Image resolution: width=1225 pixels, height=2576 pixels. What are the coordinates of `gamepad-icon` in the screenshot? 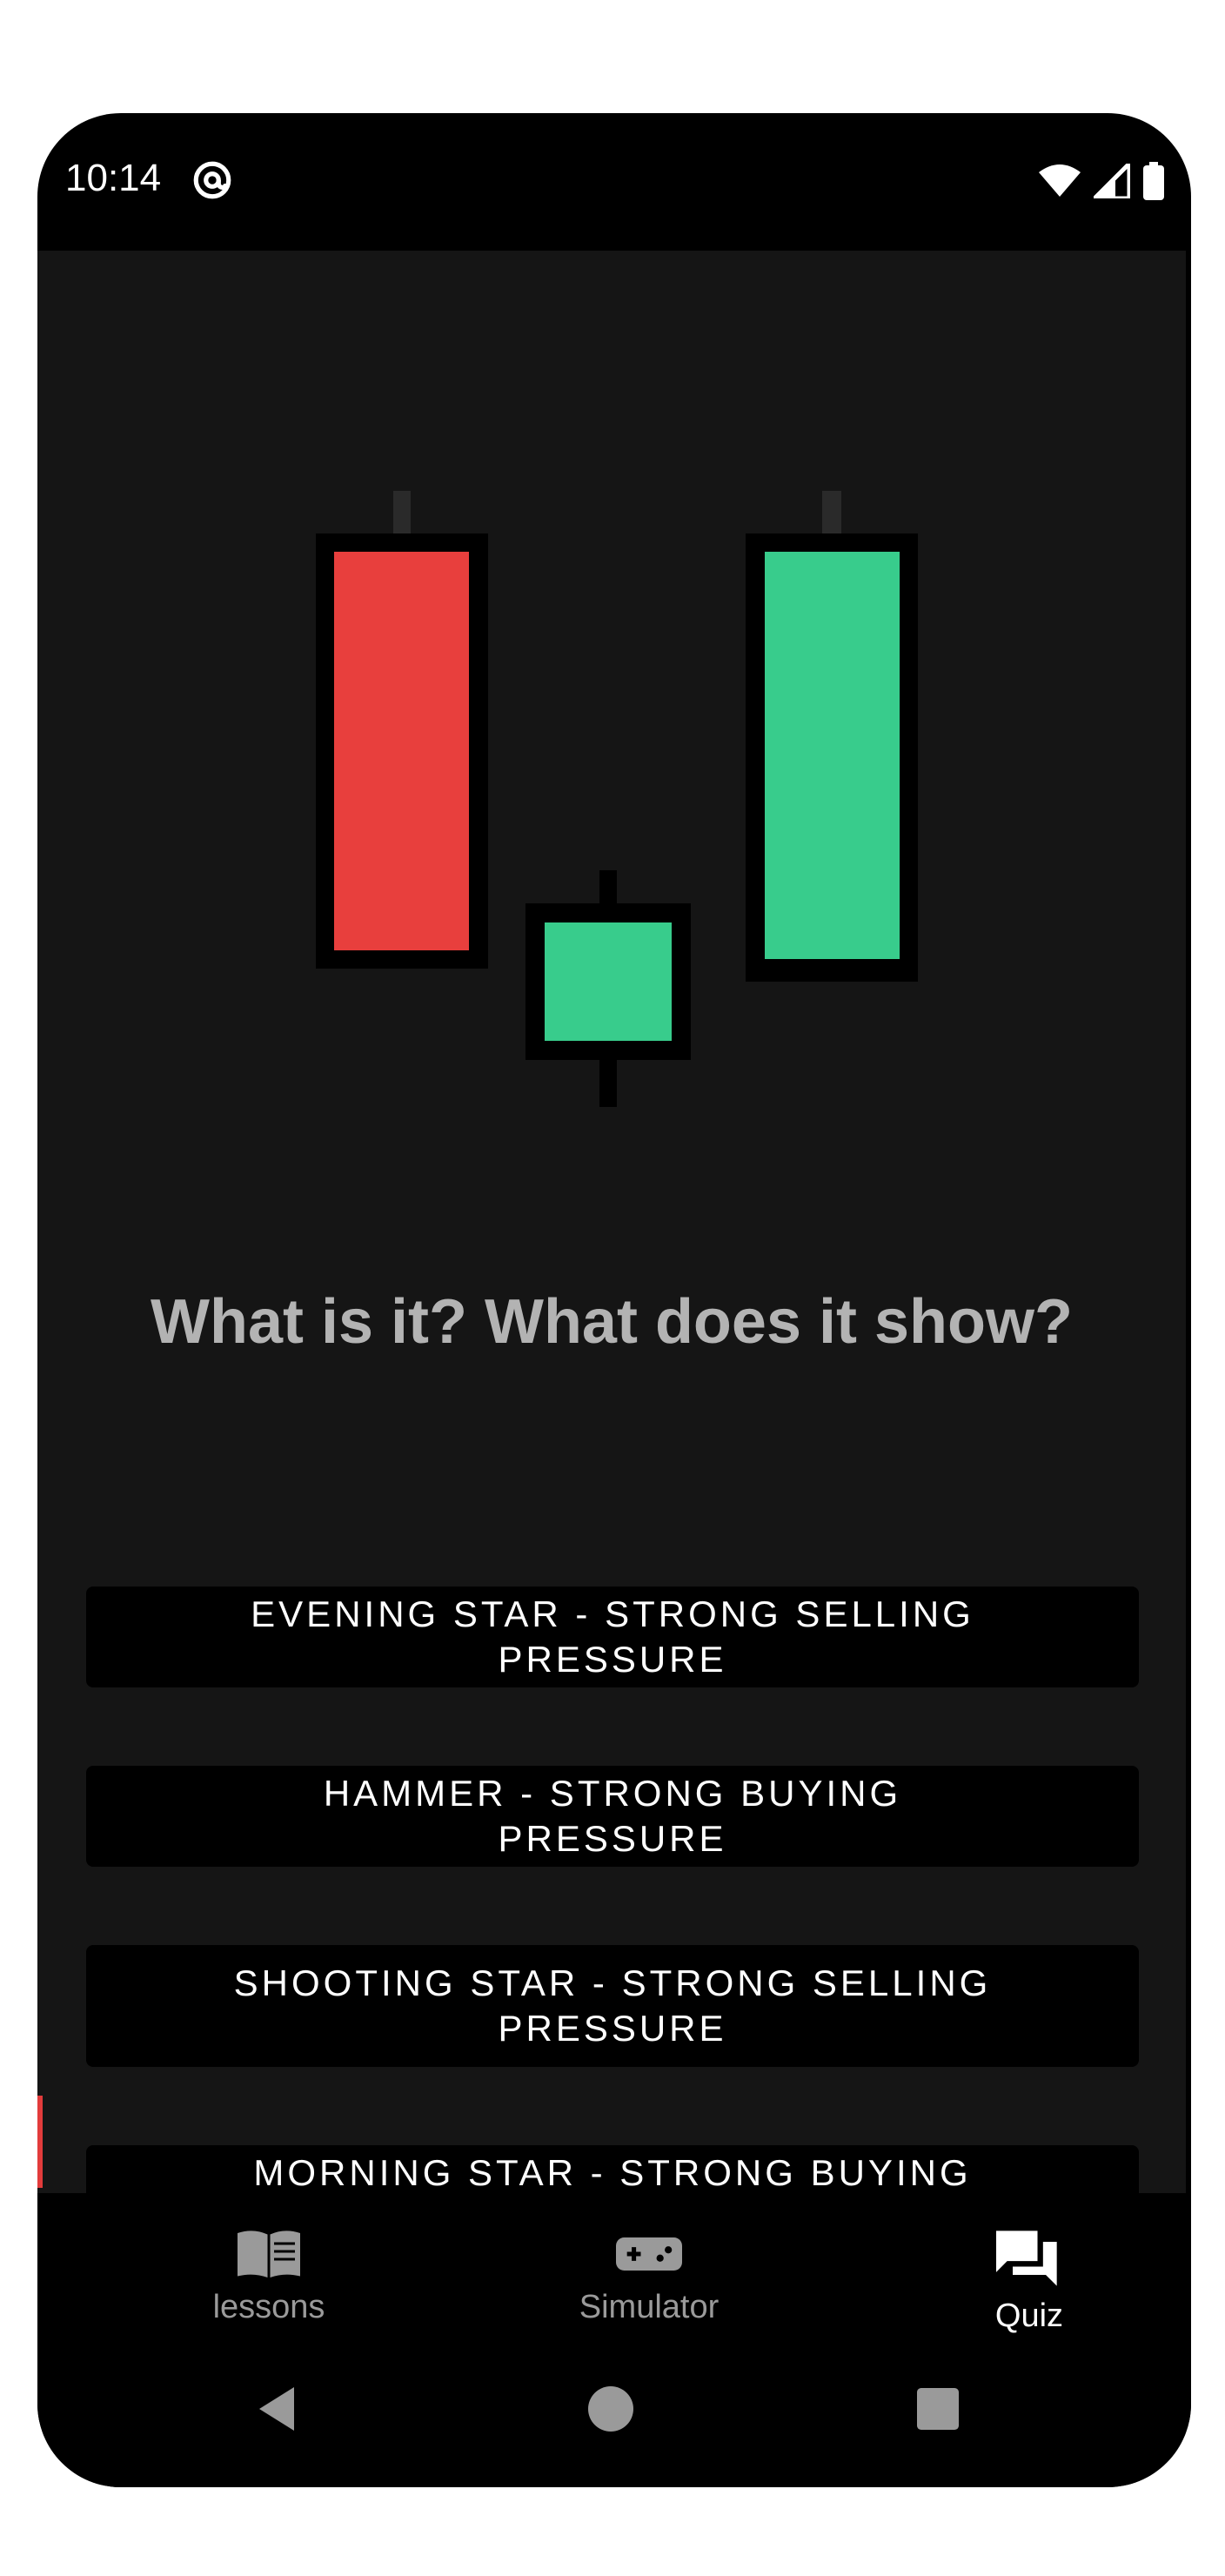 It's located at (649, 2254).